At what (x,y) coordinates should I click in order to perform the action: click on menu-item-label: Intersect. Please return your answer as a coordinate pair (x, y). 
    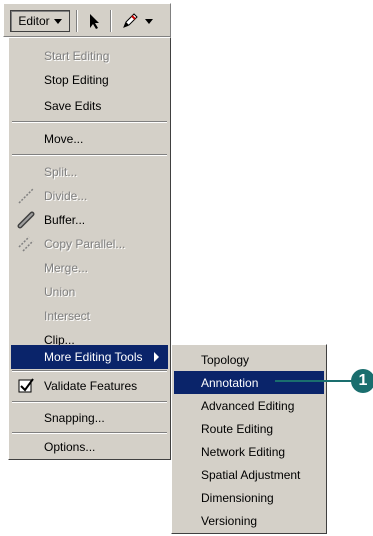
    Looking at the image, I should click on (67, 316).